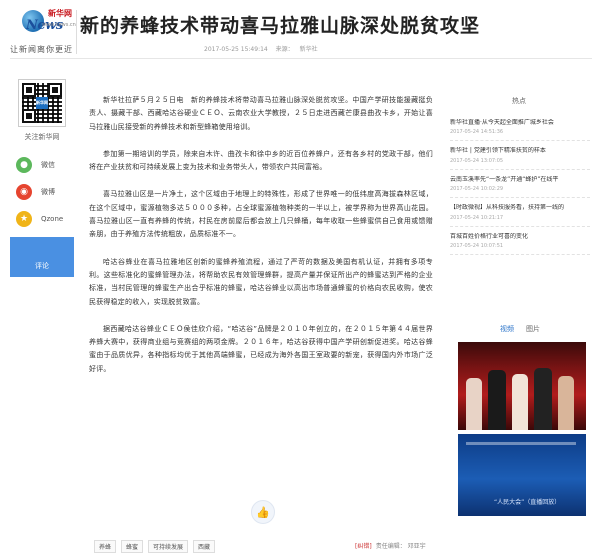  I want to click on share-label: 微信, so click(48, 165).